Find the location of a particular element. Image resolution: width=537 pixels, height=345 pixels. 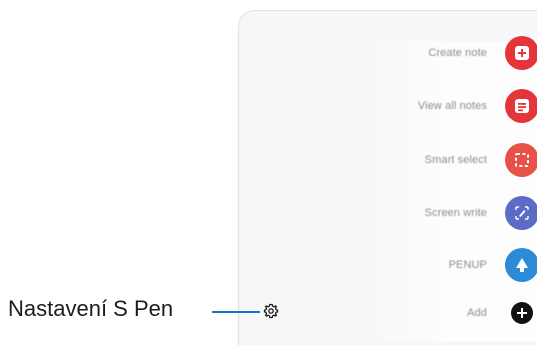

note-list-icon is located at coordinates (521, 106).